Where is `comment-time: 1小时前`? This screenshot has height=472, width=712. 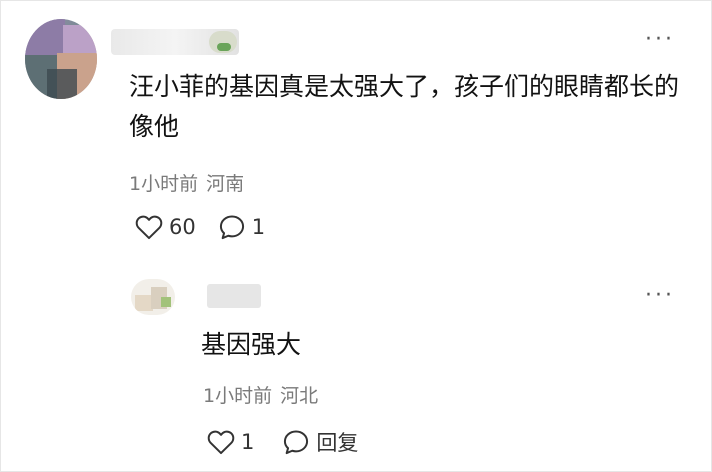
comment-time: 1小时前 is located at coordinates (164, 184).